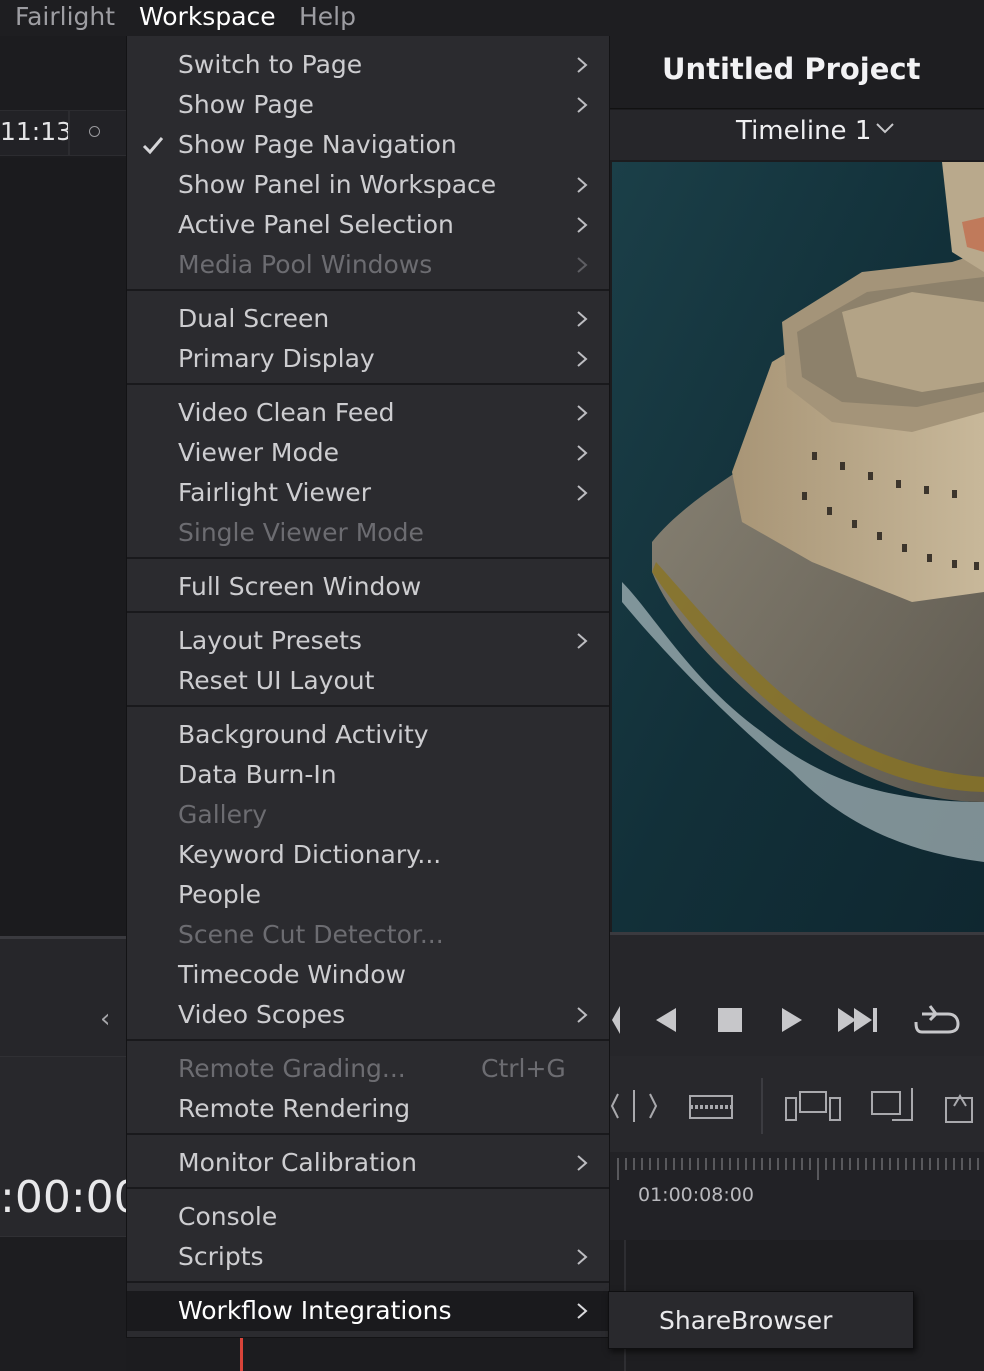 This screenshot has height=1371, width=984. What do you see at coordinates (63, 547) in the screenshot?
I see `source-viewer-area` at bounding box center [63, 547].